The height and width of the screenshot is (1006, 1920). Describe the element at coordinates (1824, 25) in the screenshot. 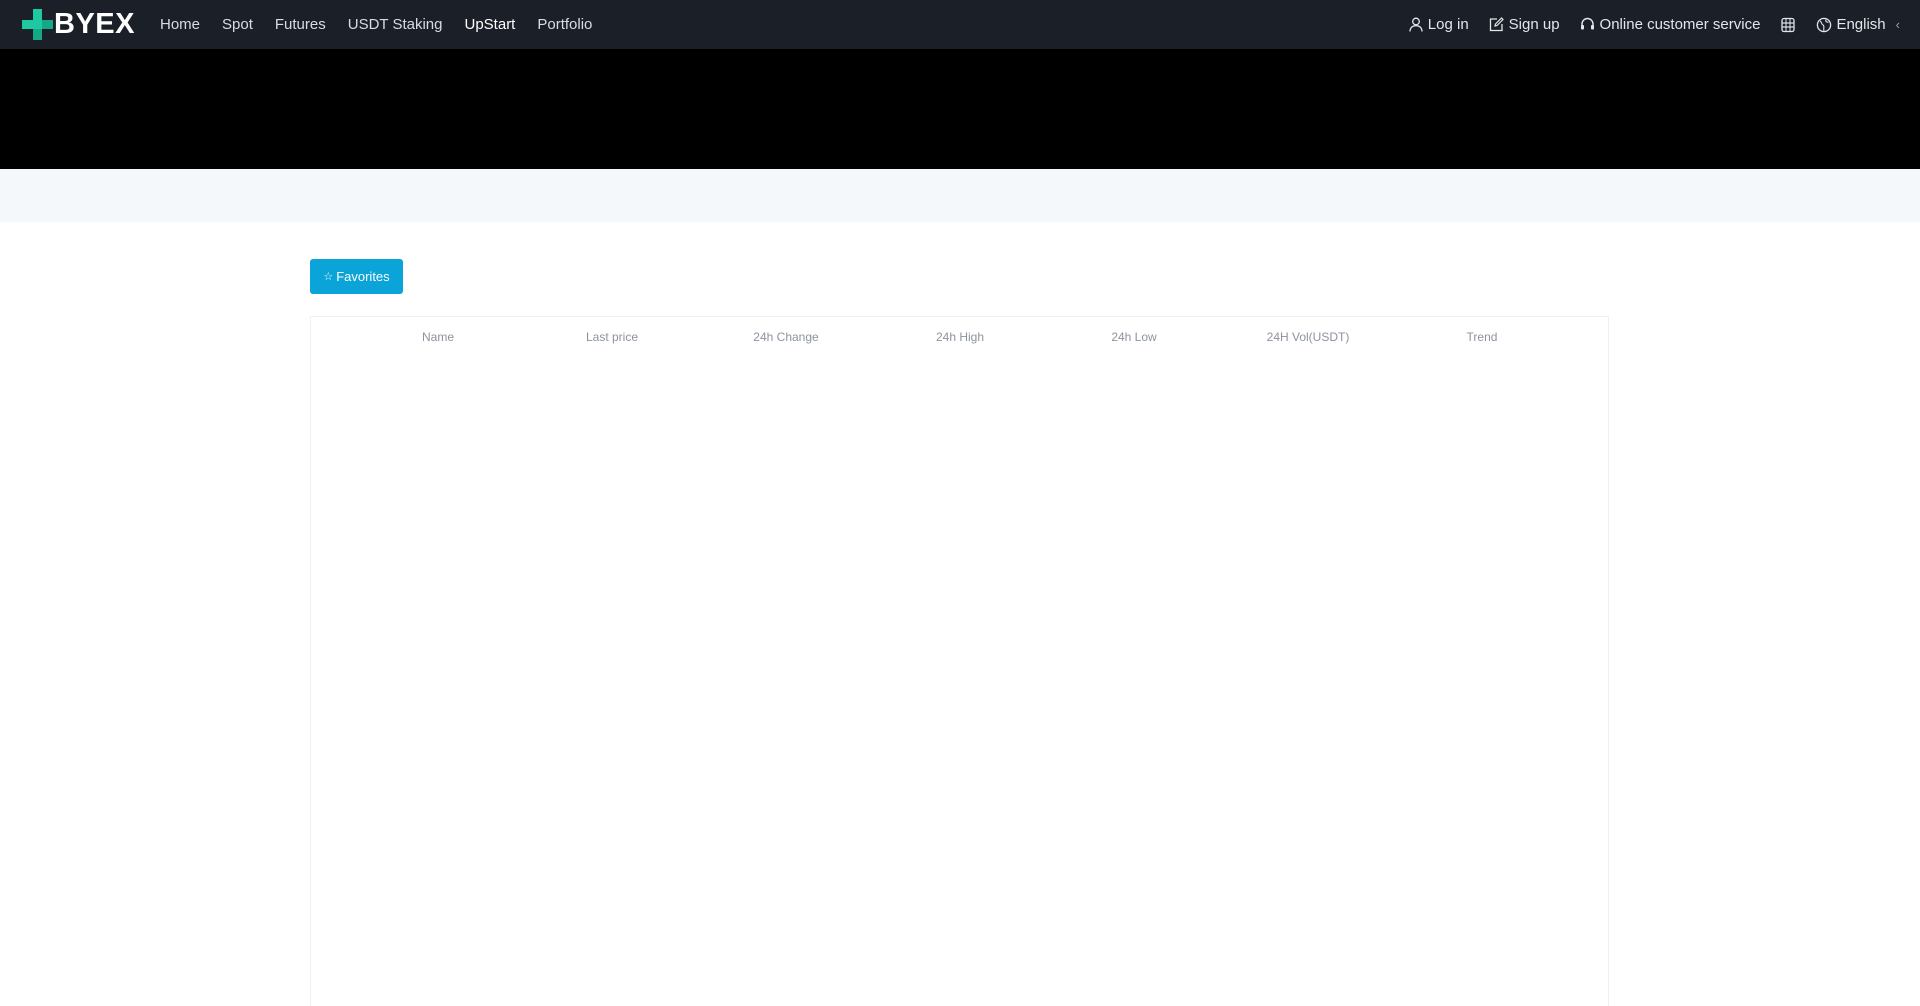

I see `globe-icon` at that location.